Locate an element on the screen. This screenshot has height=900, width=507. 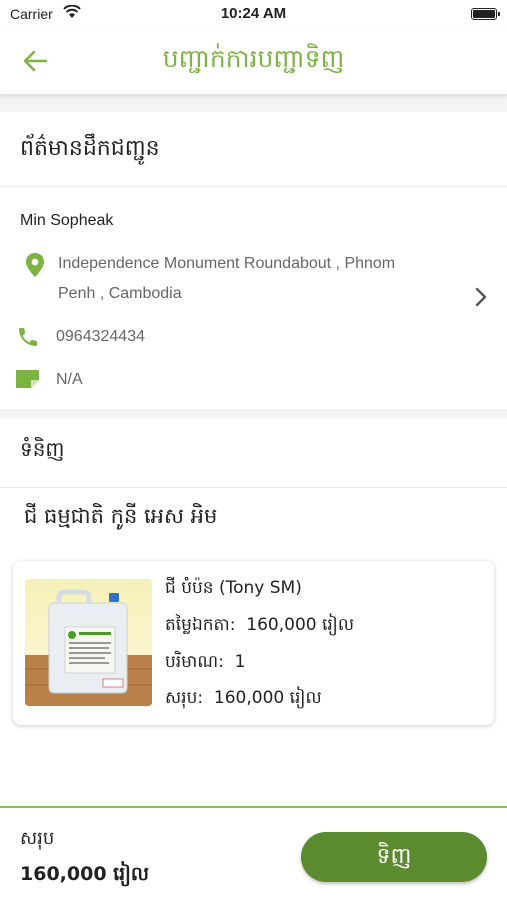
page-title: បញ្ជាក់ការបញ្ជាទិញ is located at coordinates (253, 58).